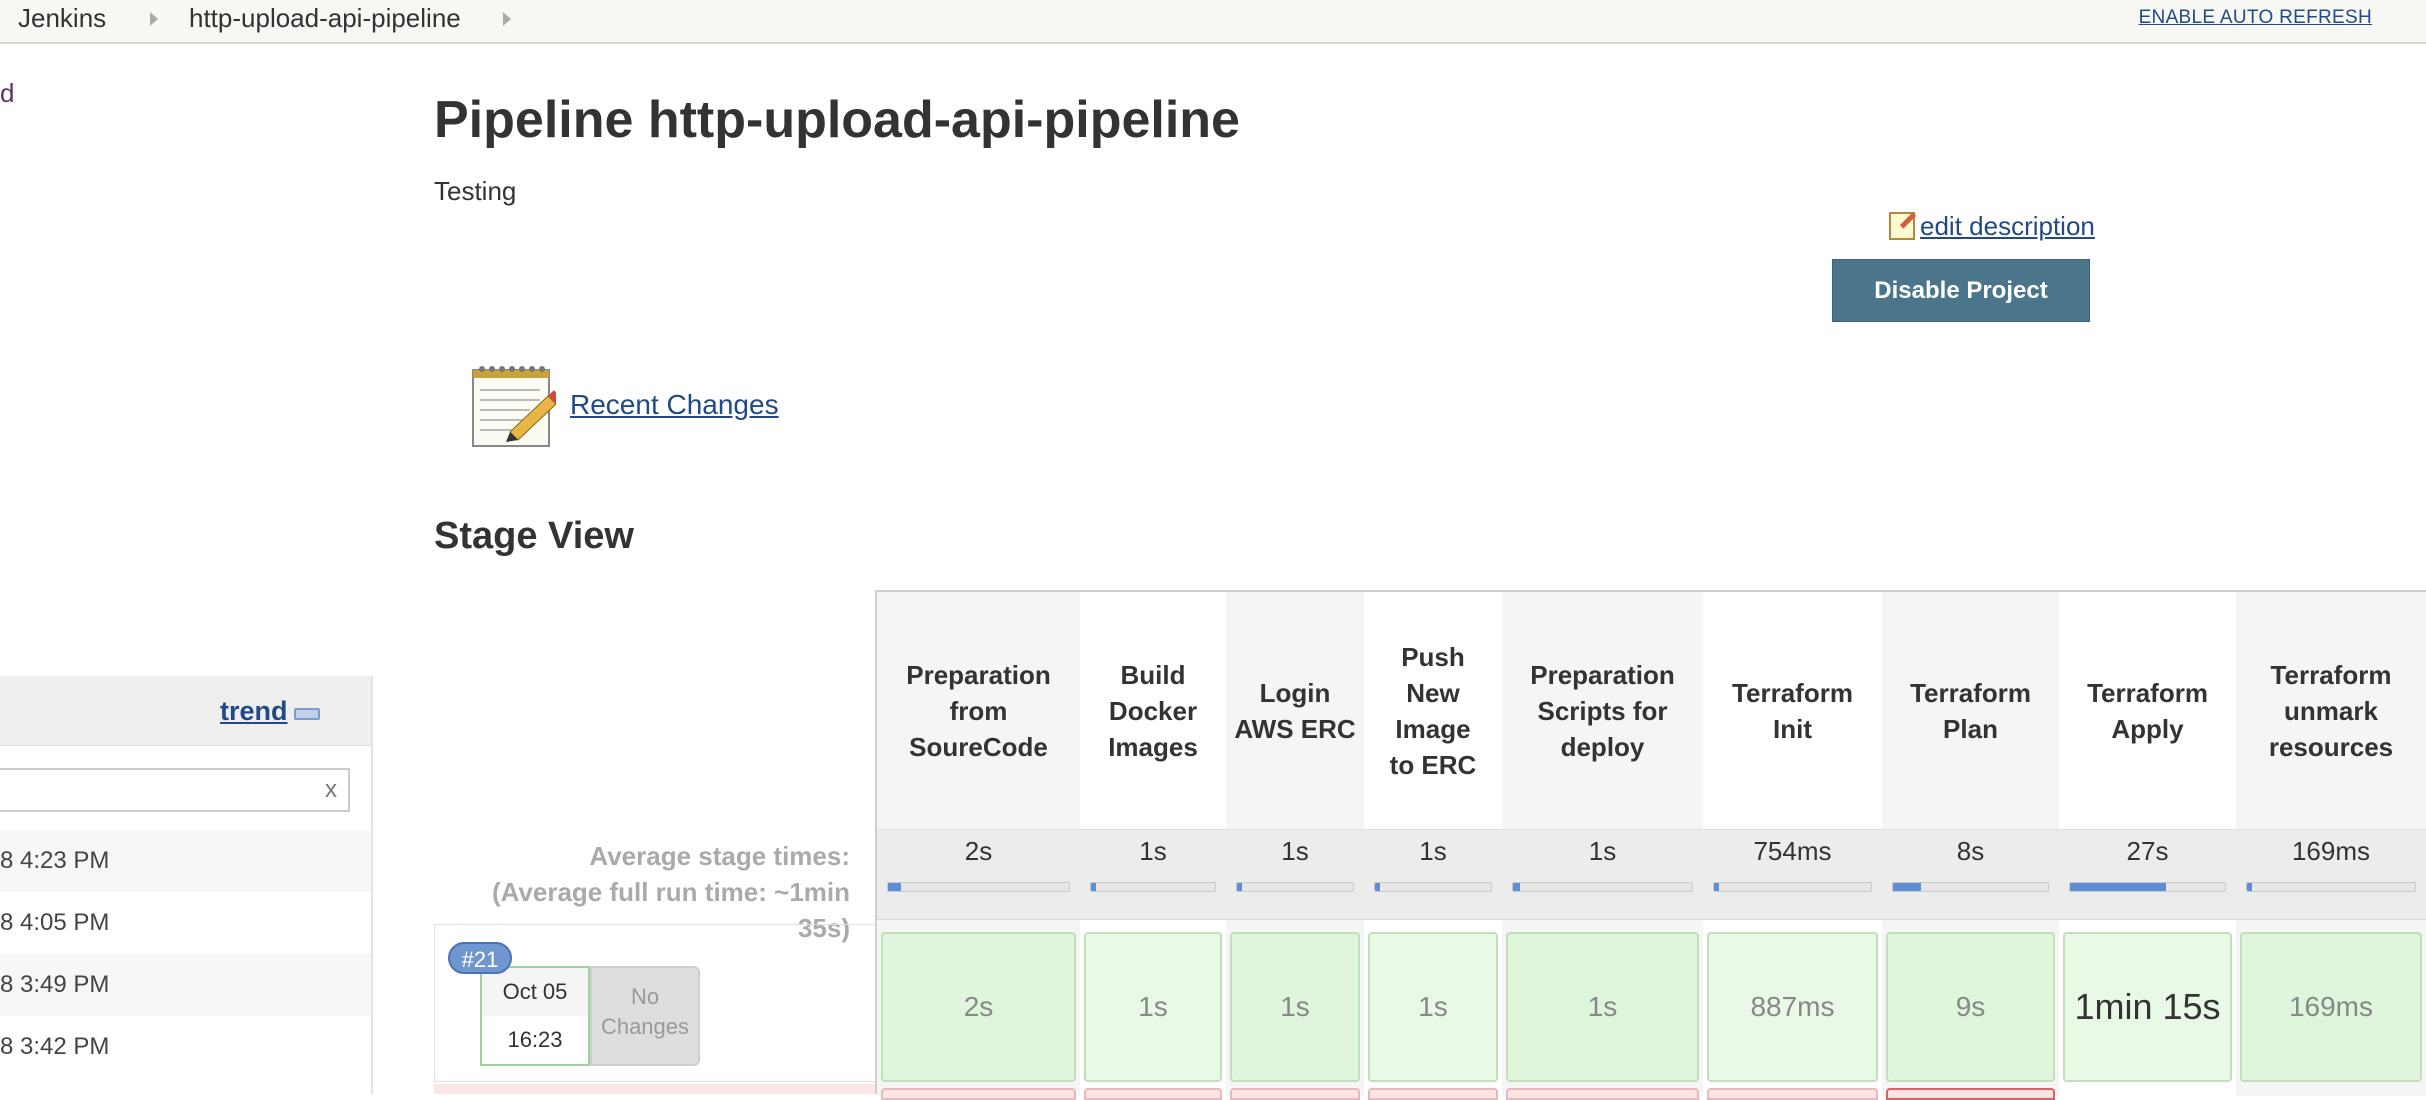 The image size is (2426, 1100). What do you see at coordinates (645, 1016) in the screenshot?
I see `no-changes-label: No Changes` at bounding box center [645, 1016].